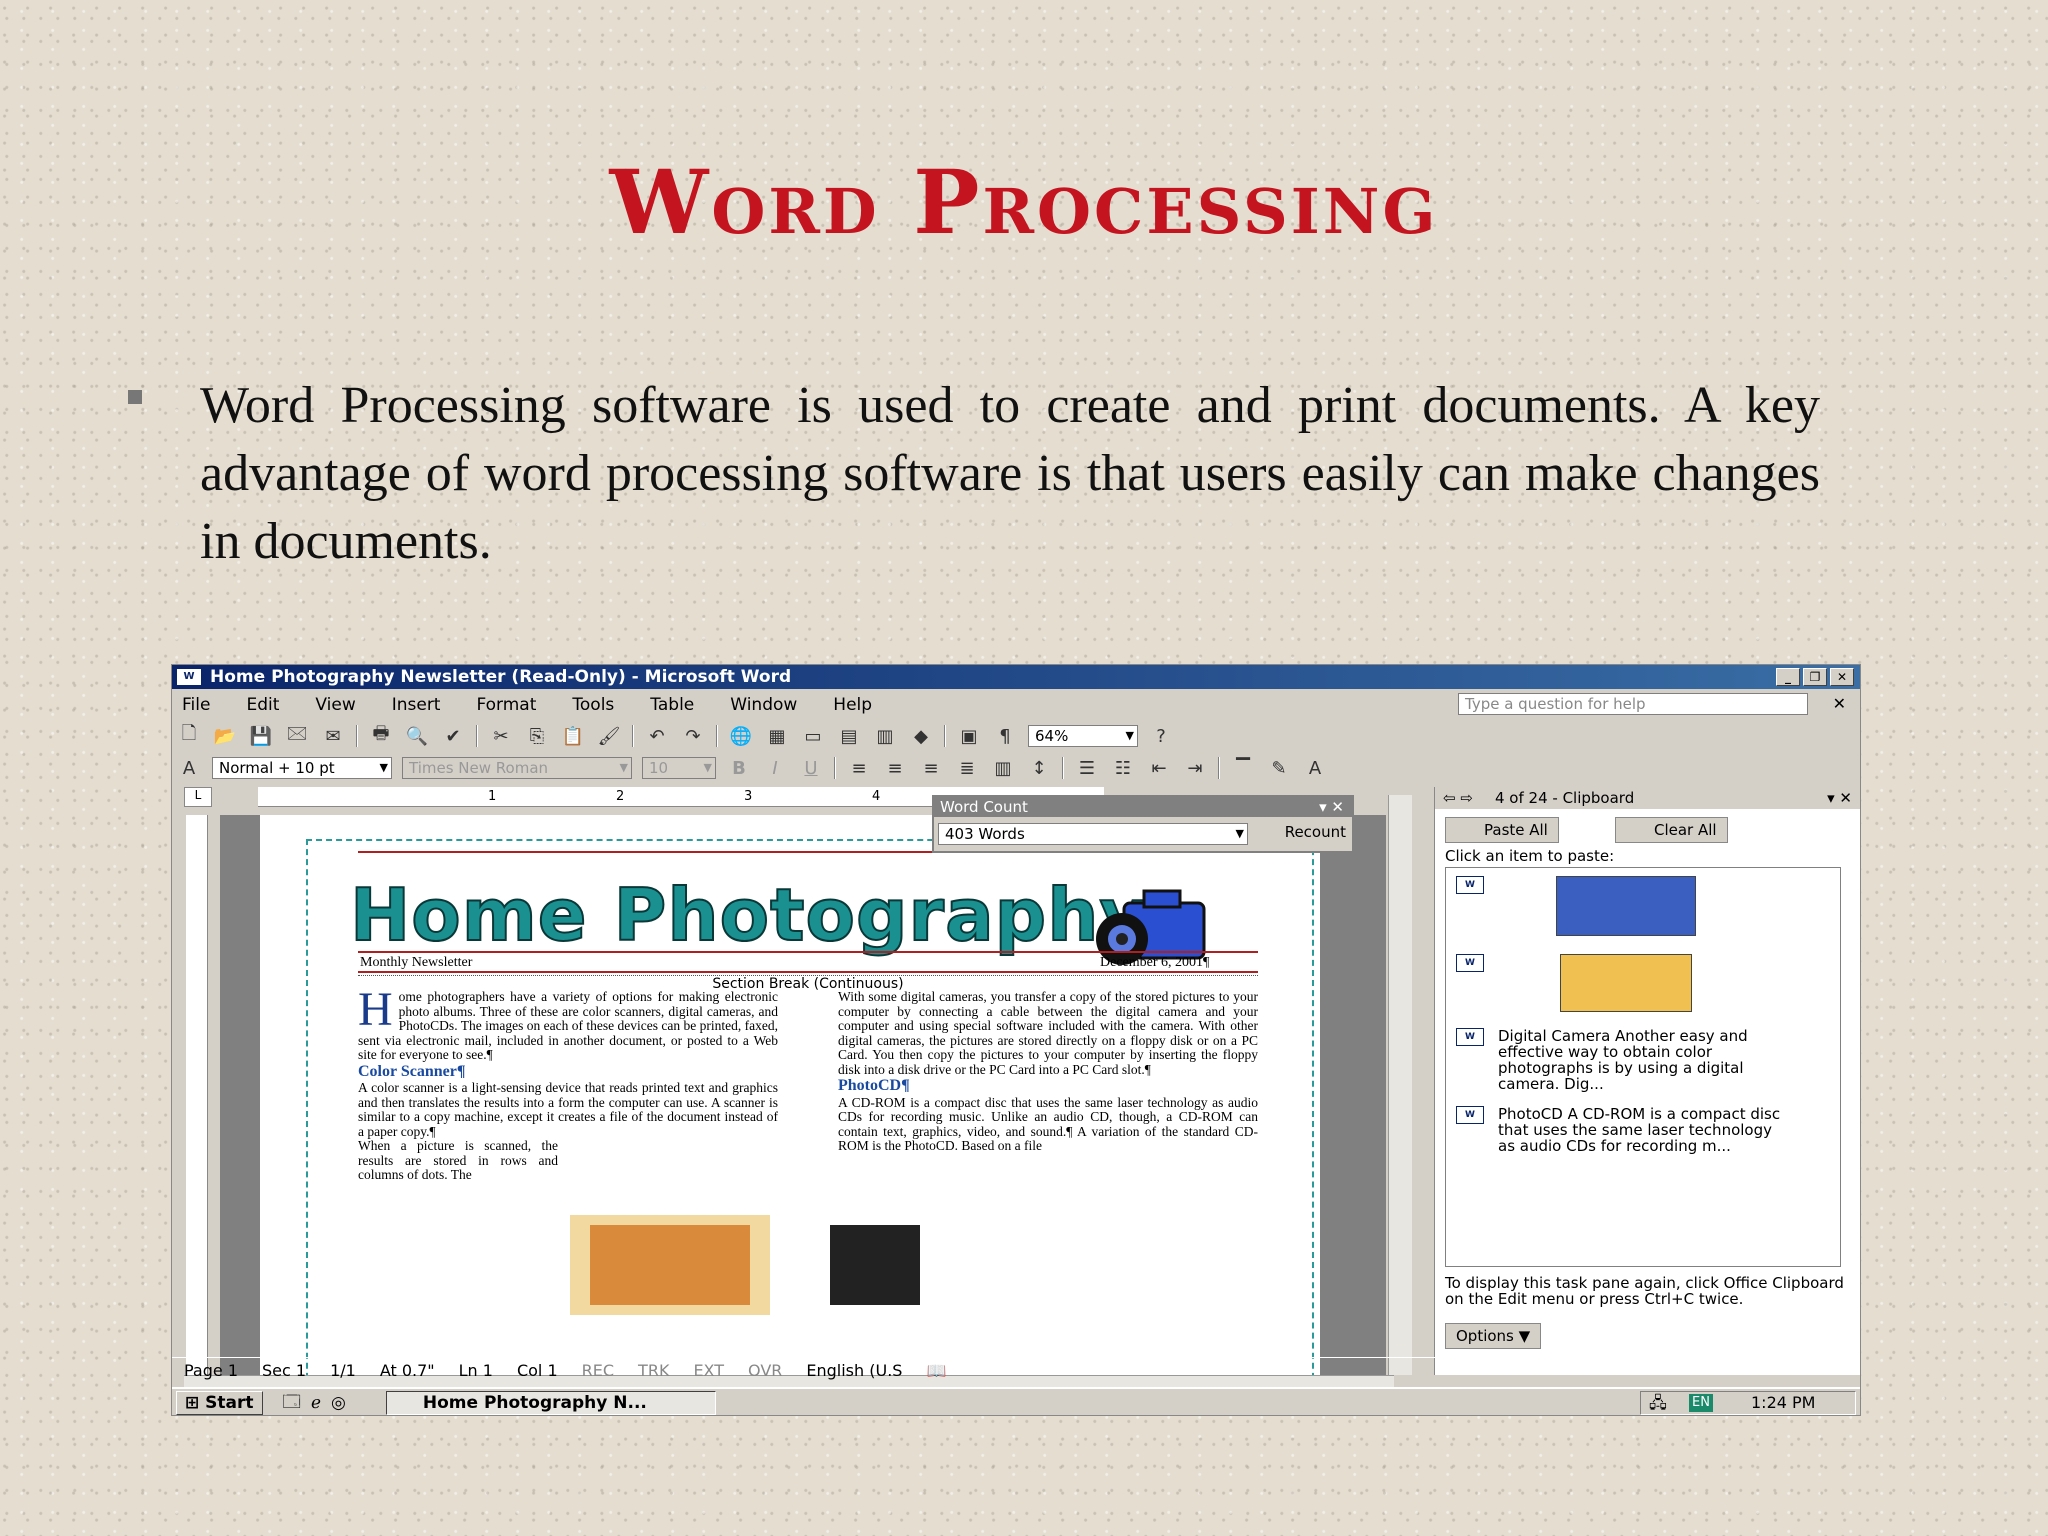 This screenshot has width=2048, height=1536. What do you see at coordinates (1633, 704) in the screenshot?
I see `help-search-input: Type a question for help` at bounding box center [1633, 704].